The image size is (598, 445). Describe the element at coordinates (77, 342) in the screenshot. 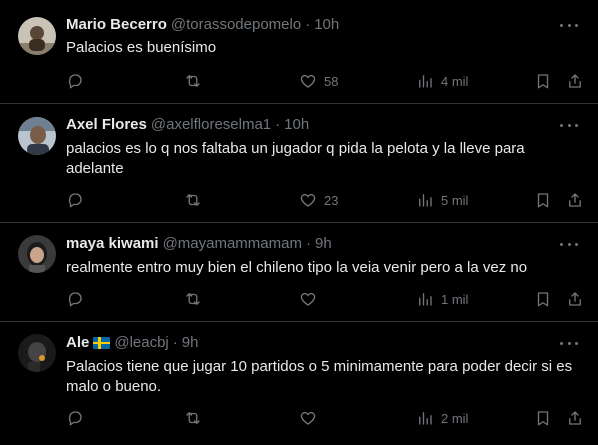

I see `author-name: Ale` at that location.